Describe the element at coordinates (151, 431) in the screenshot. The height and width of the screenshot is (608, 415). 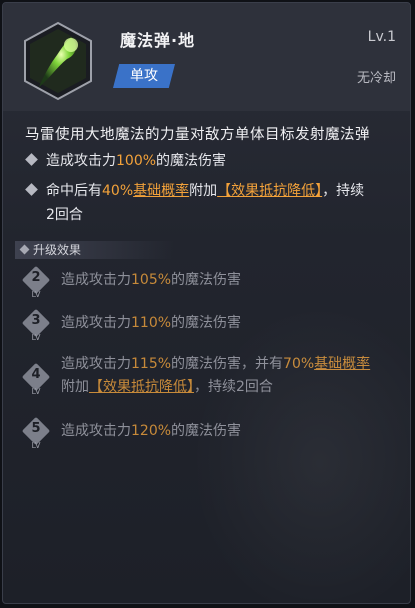
I see `upgrade-text-5: 造成攻击力120%的魔法伤害` at that location.